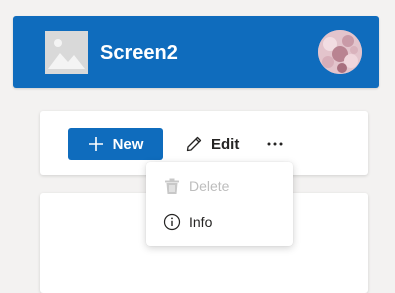 This screenshot has height=293, width=395. I want to click on more-options-button, so click(275, 144).